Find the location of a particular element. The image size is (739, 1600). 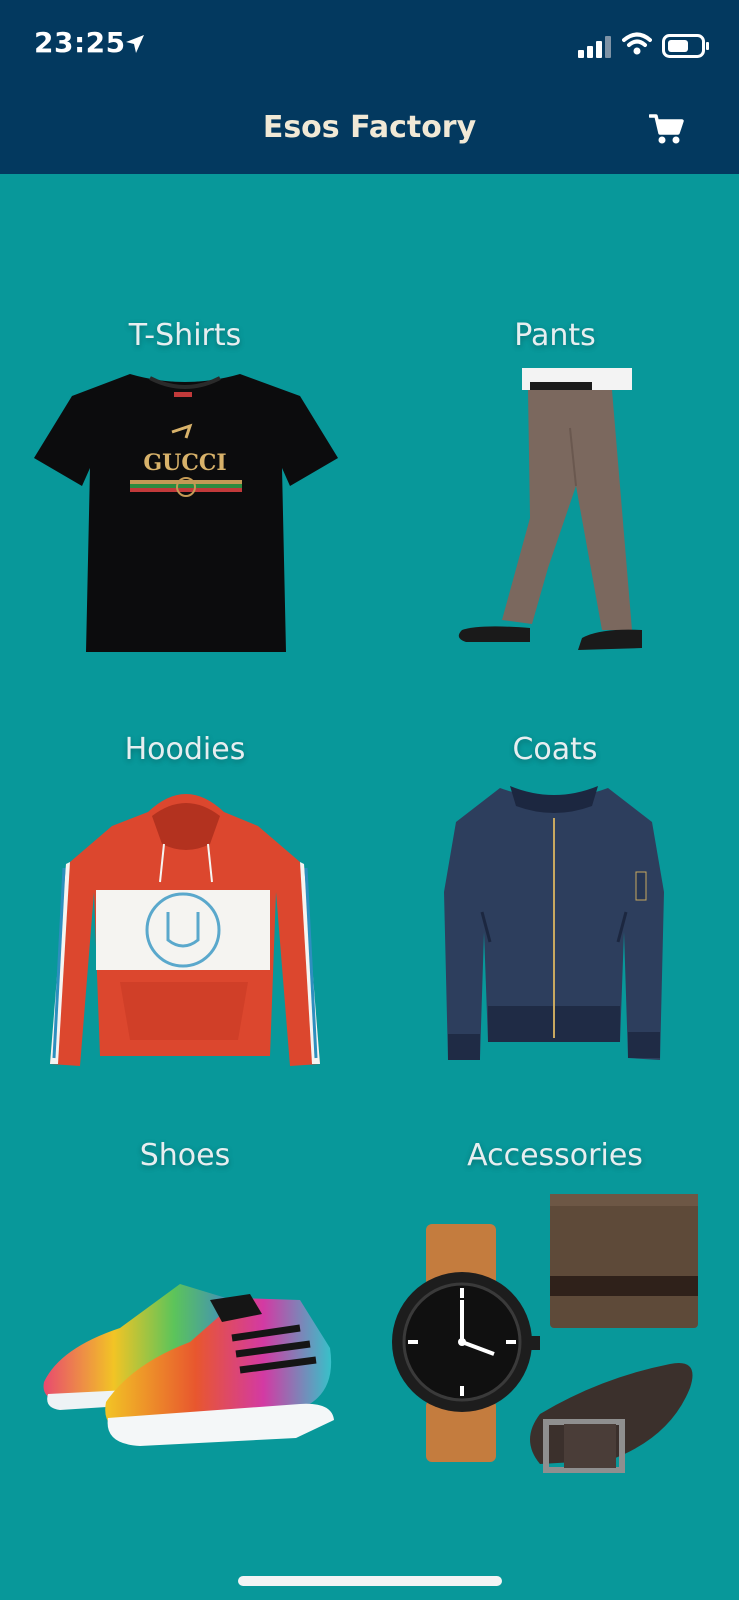

wifi-icon is located at coordinates (637, 43).